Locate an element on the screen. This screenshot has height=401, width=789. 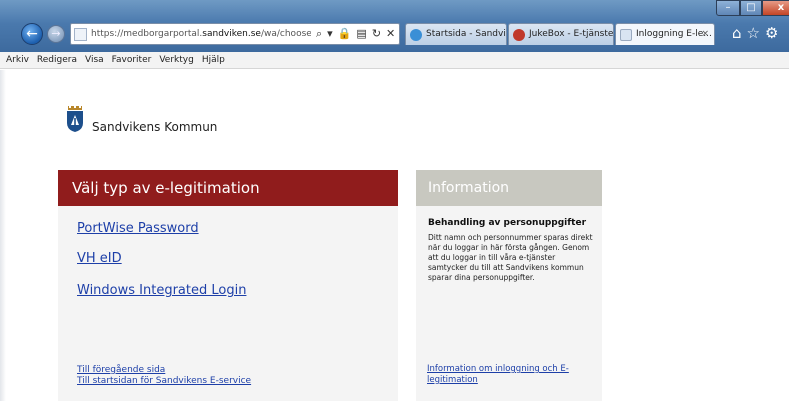
stop-icon: ✕ is located at coordinates (392, 33).